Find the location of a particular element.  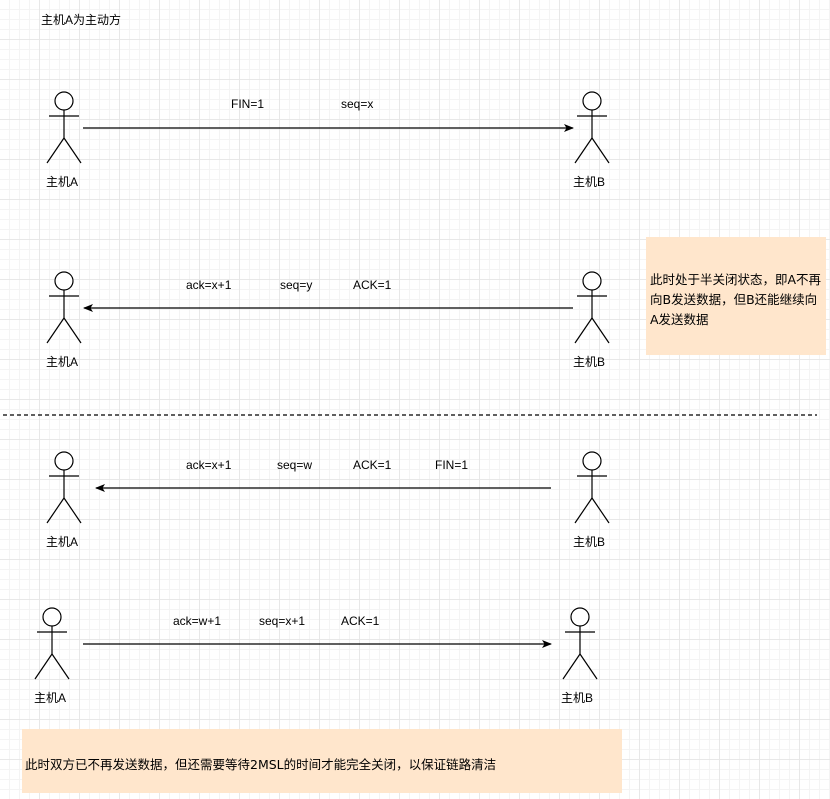

message-field-seq: seq=y is located at coordinates (296, 285).